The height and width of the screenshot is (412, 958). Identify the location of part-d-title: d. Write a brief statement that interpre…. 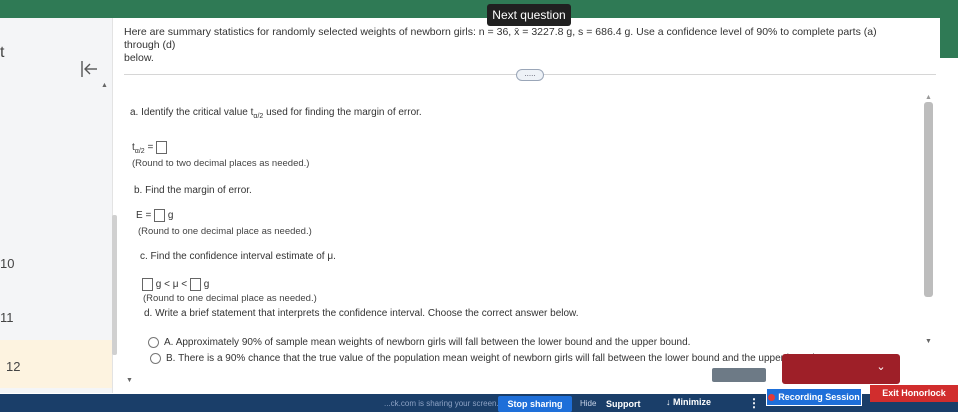
(361, 313).